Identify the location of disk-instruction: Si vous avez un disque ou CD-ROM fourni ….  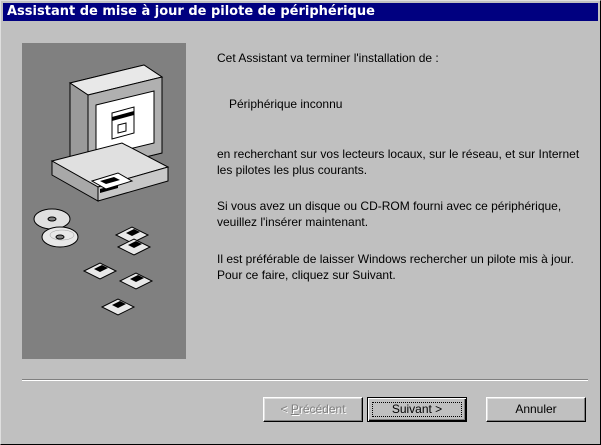
(389, 214).